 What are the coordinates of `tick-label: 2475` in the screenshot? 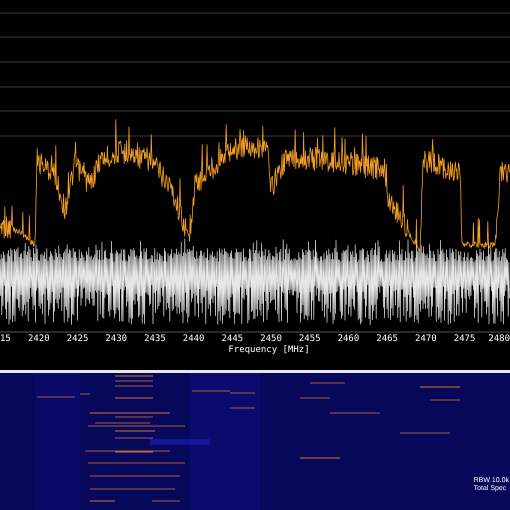 It's located at (465, 339).